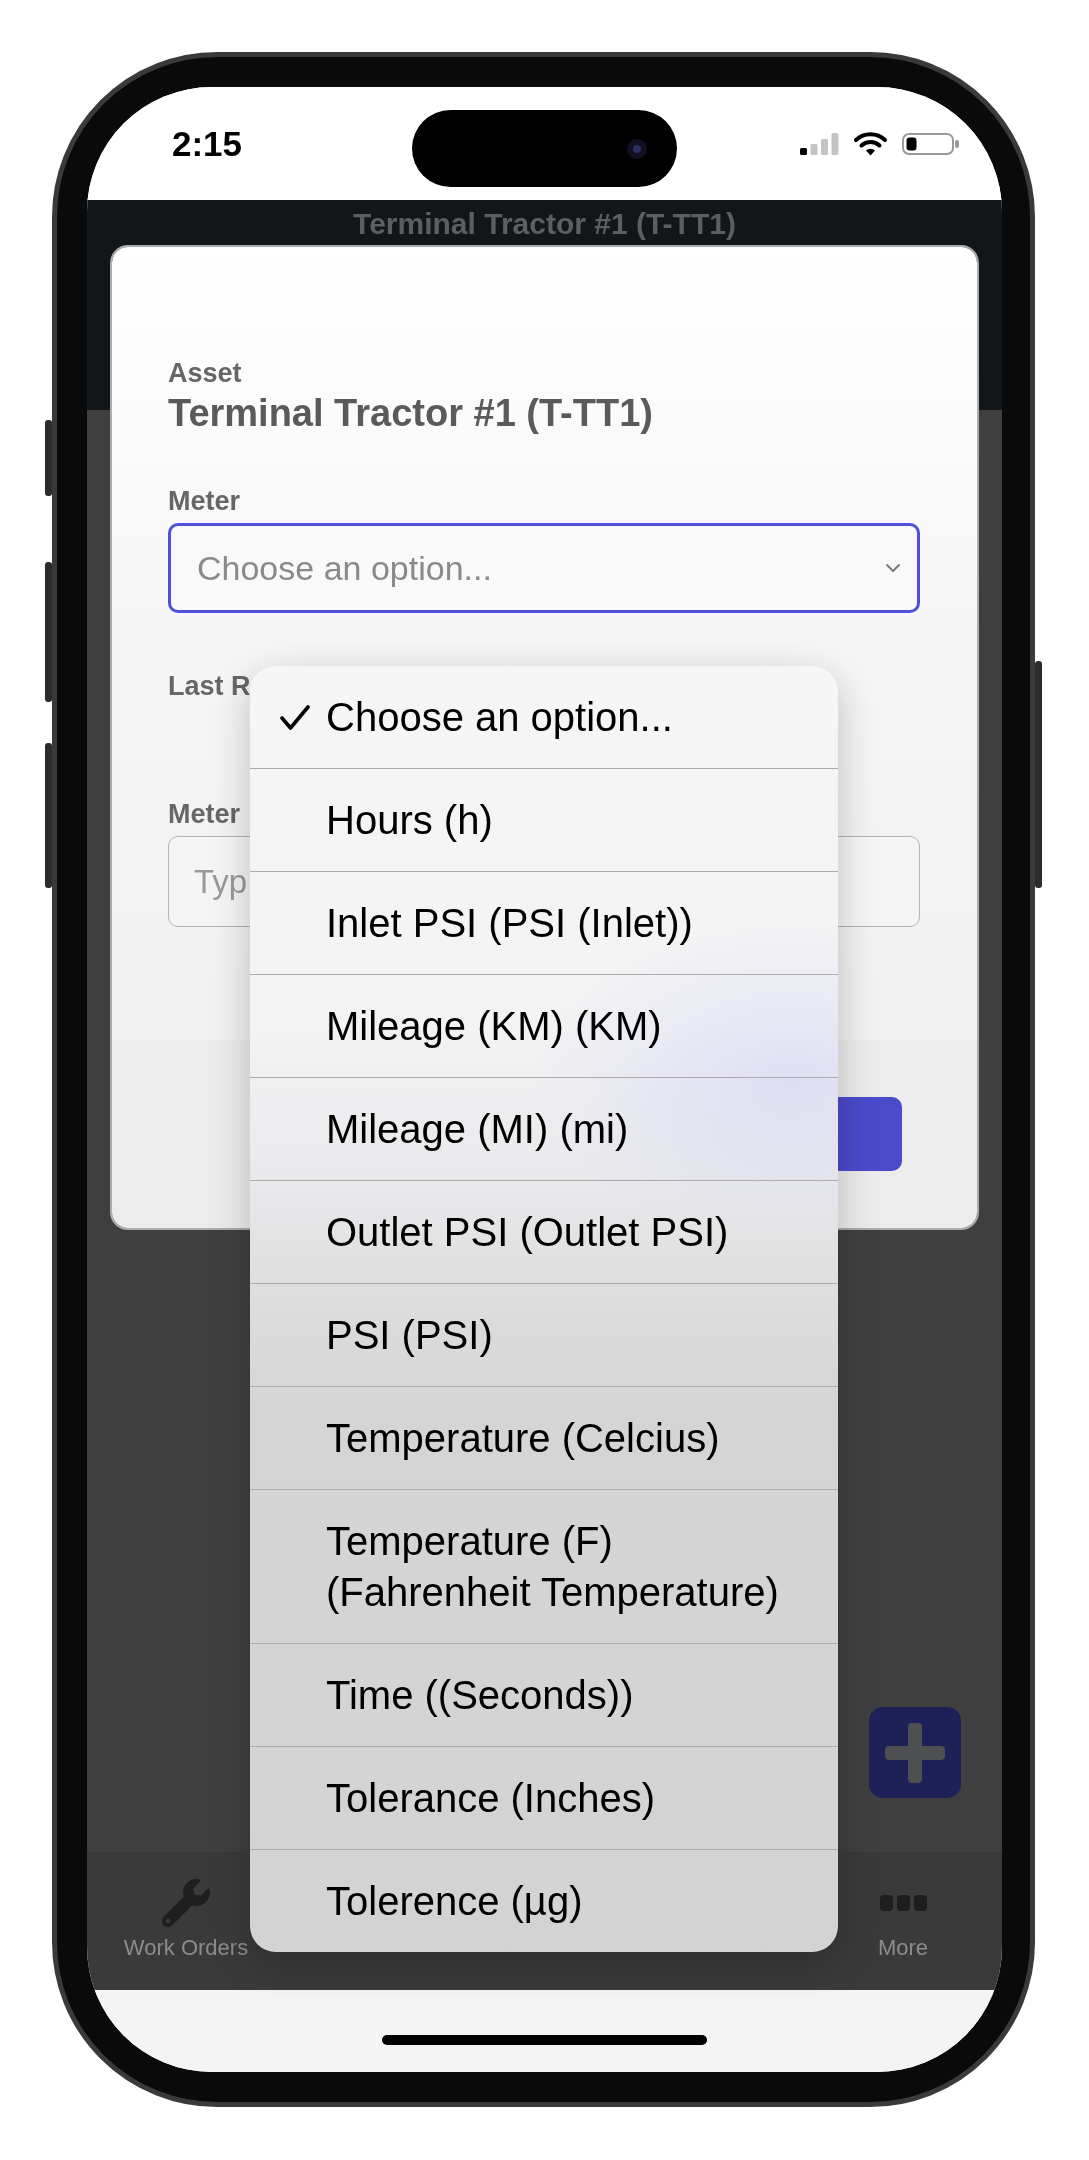 Image resolution: width=1089 pixels, height=2160 pixels. I want to click on signal-icon, so click(819, 143).